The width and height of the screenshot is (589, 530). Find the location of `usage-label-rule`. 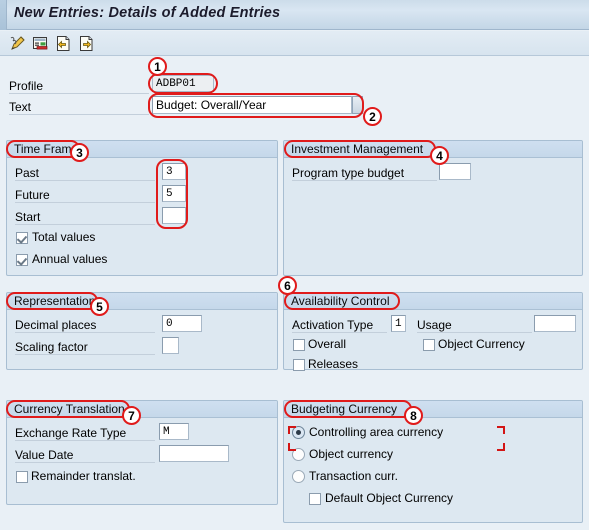

usage-label-rule is located at coordinates (474, 332).